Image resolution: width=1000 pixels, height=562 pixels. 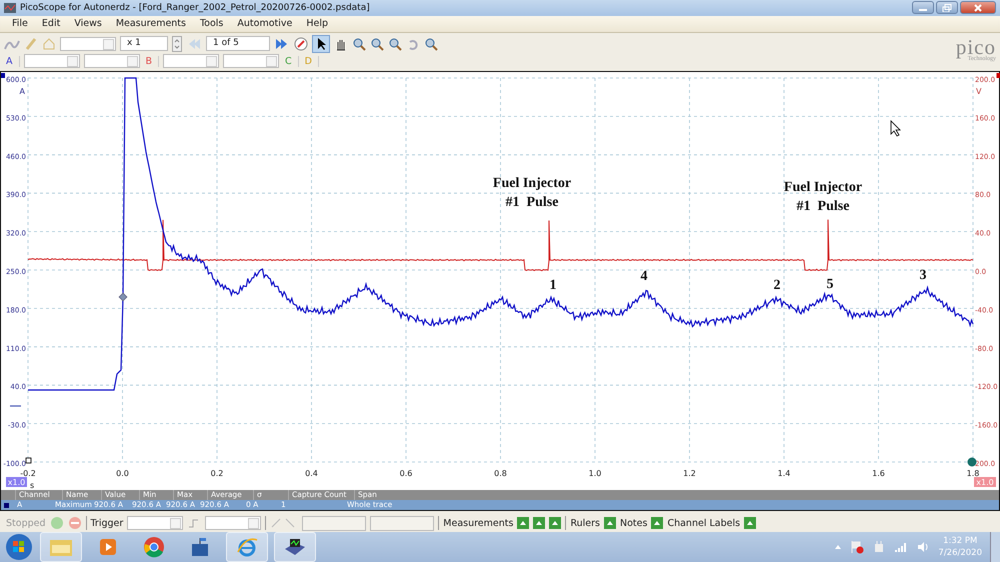 I want to click on pointer-icon, so click(x=321, y=43).